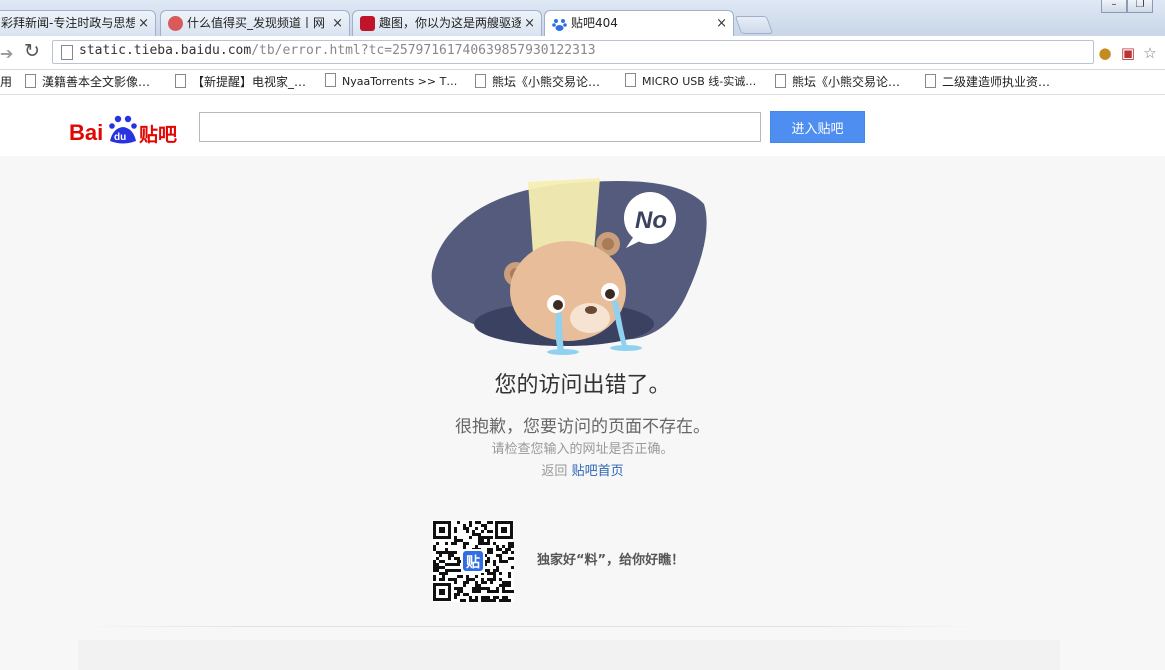 Image resolution: width=1165 pixels, height=670 pixels. I want to click on site-favicon-icon, so click(367, 23).